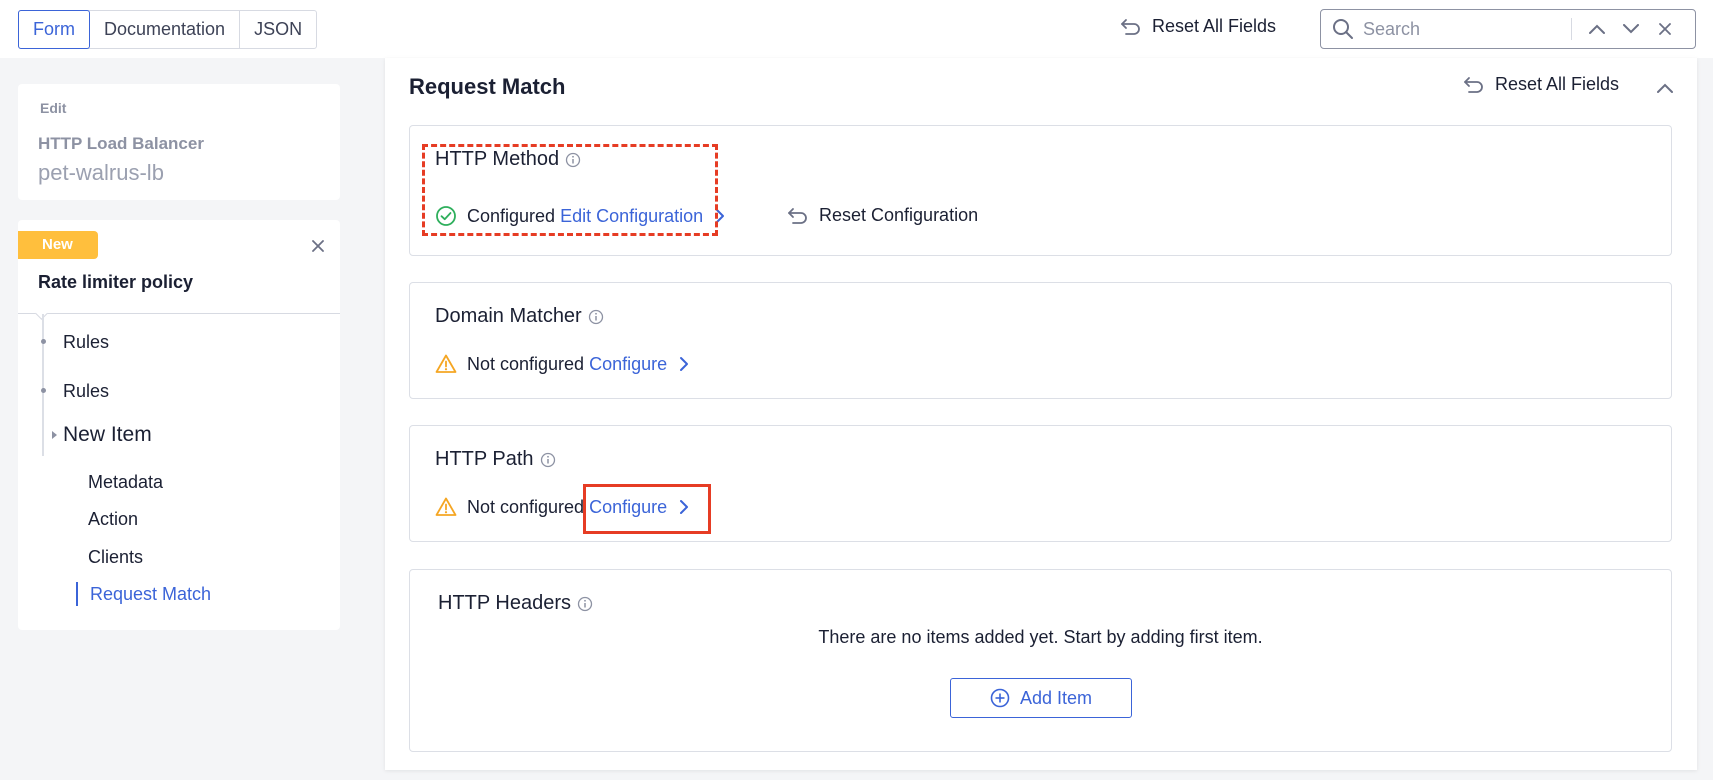 The height and width of the screenshot is (780, 1713). Describe the element at coordinates (77, 594) in the screenshot. I see `active-indicator` at that location.